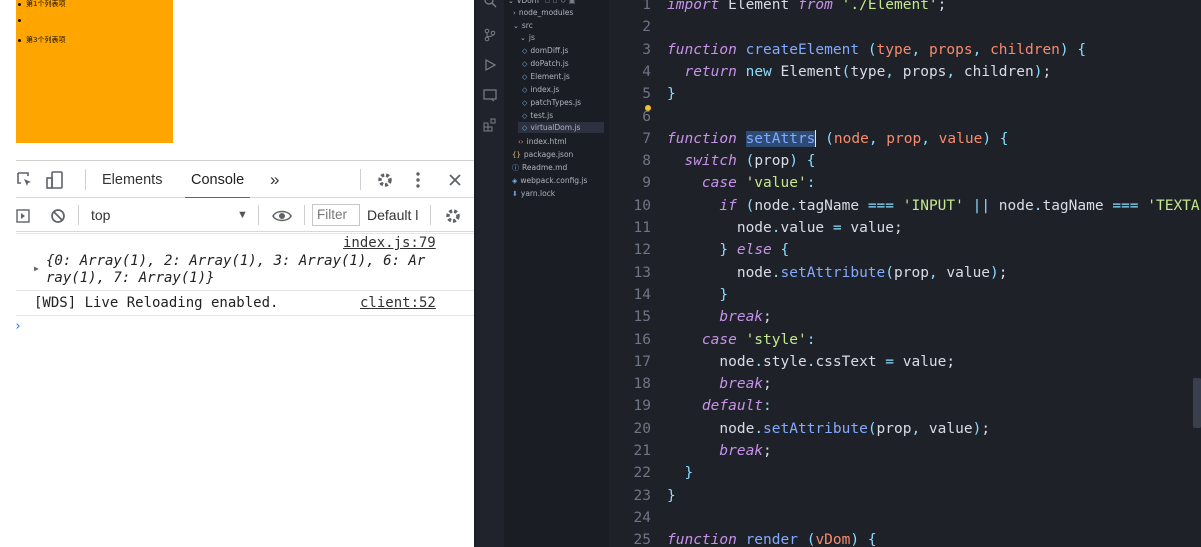 This screenshot has width=1201, height=547. What do you see at coordinates (36, 268) in the screenshot?
I see `expand-triangle-icon: ▶` at bounding box center [36, 268].